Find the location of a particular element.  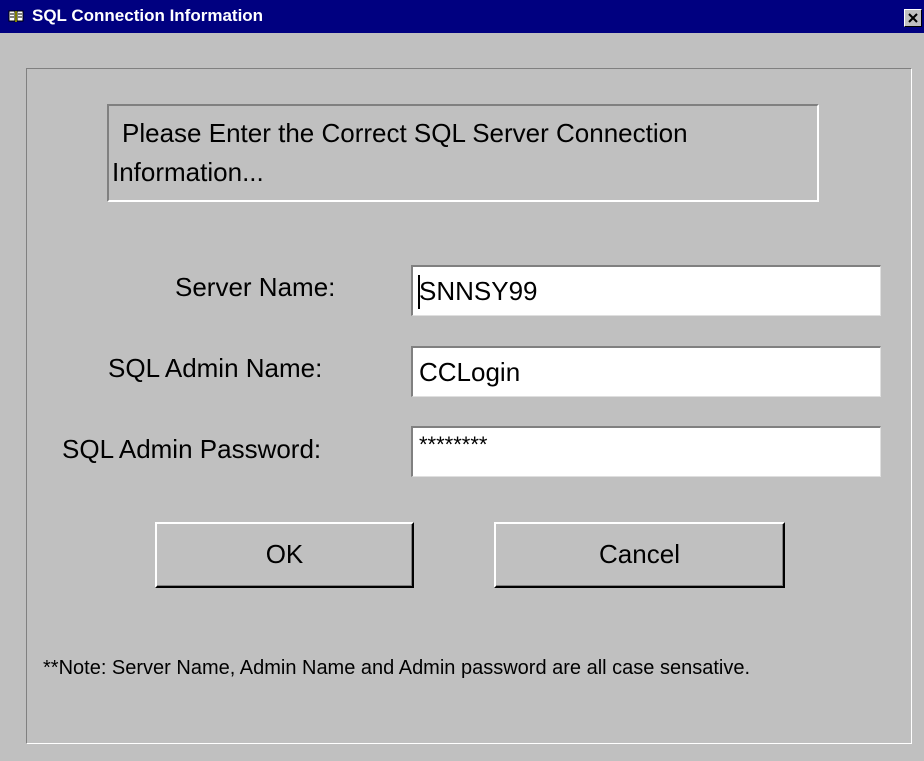

server-name-value: SNNSY99 is located at coordinates (478, 291).